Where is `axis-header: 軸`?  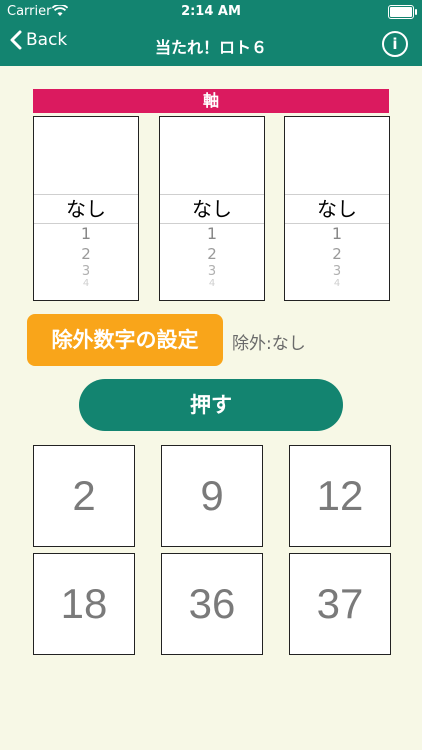
axis-header: 軸 is located at coordinates (211, 101).